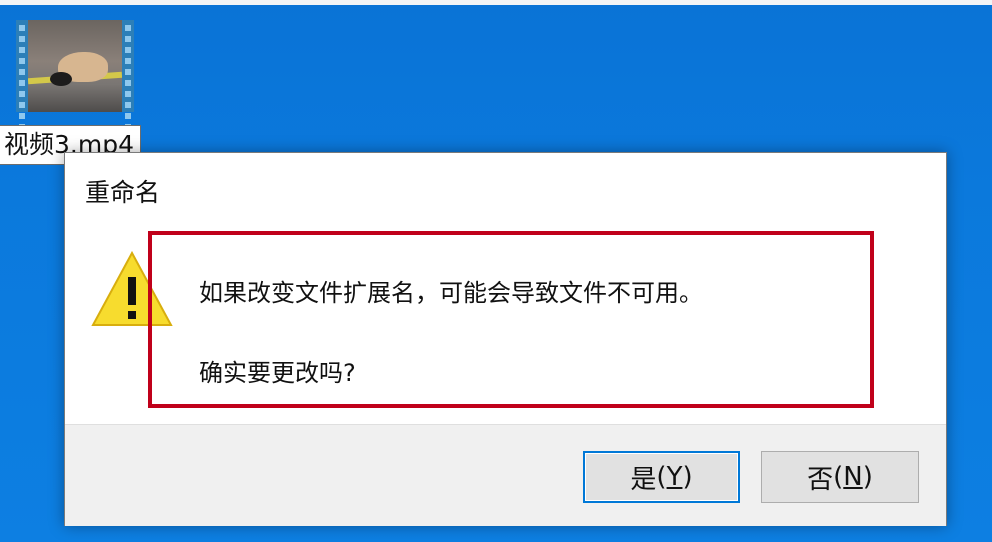 The height and width of the screenshot is (542, 992). What do you see at coordinates (853, 477) in the screenshot?
I see `no-hotkey: N` at bounding box center [853, 477].